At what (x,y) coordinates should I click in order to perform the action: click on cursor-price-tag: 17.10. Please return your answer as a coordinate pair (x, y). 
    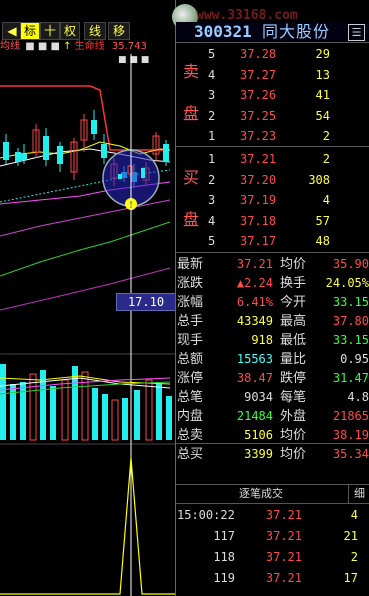
    Looking at the image, I should click on (146, 302).